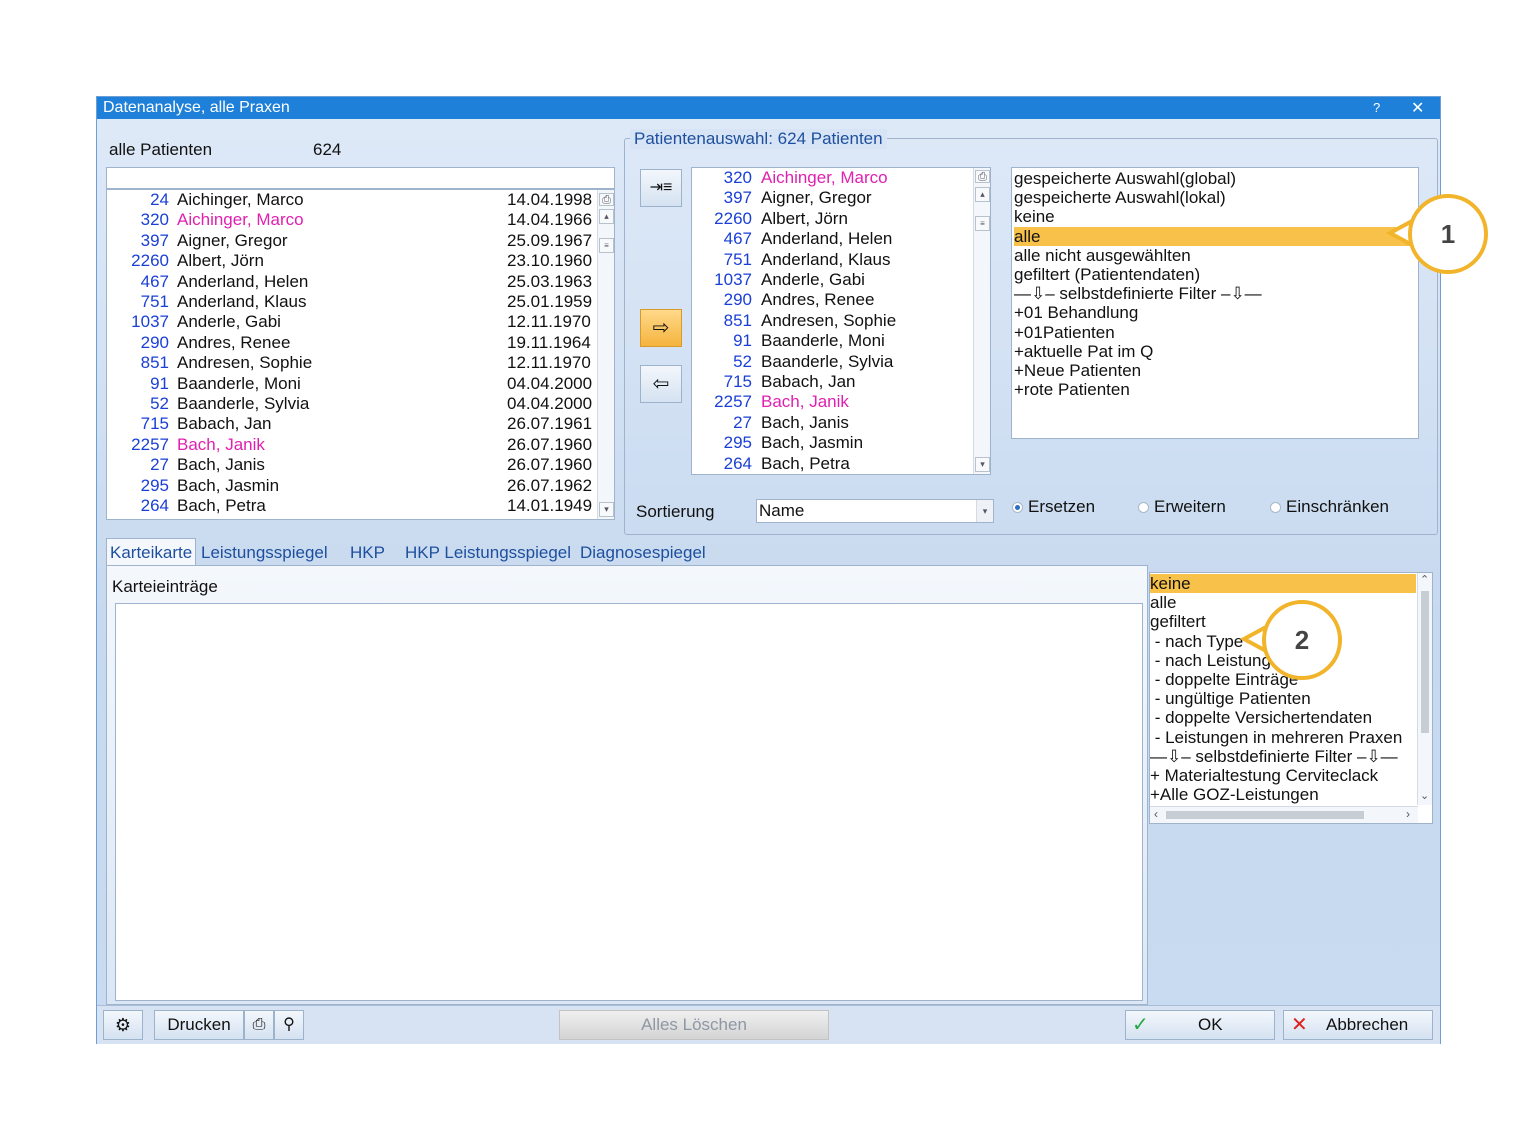  What do you see at coordinates (841, 260) in the screenshot?
I see `table-row: 751 Anderland, Klaus` at bounding box center [841, 260].